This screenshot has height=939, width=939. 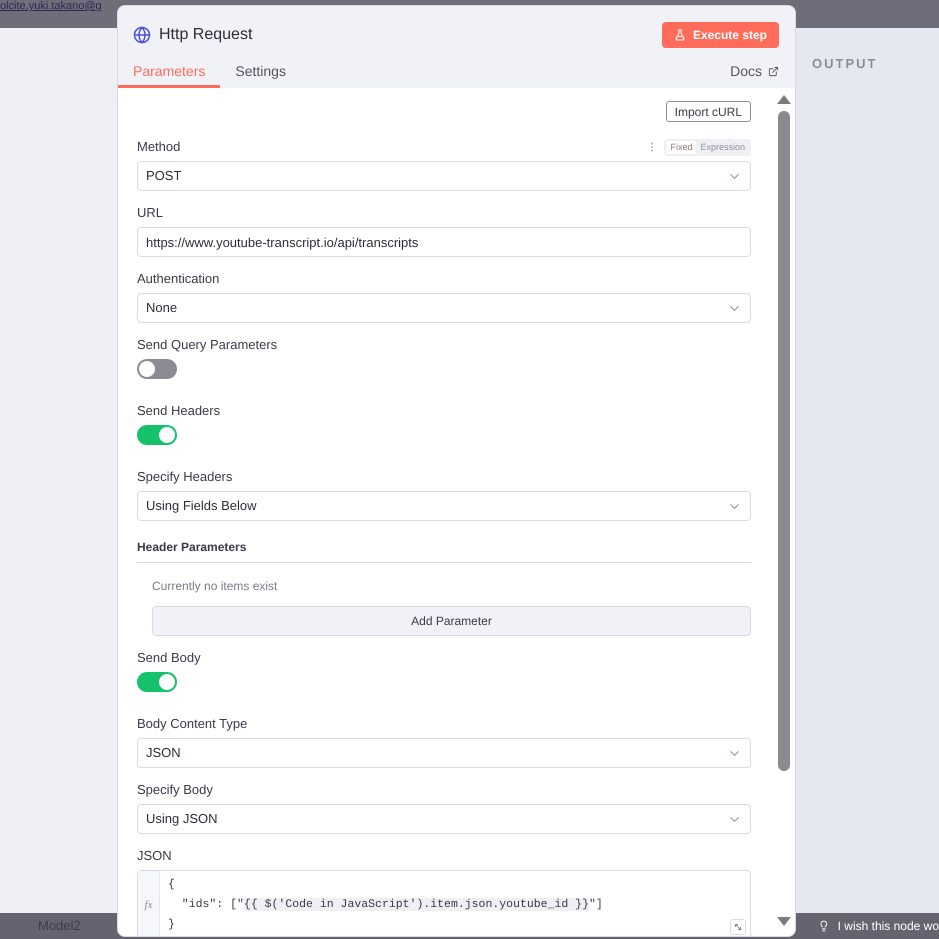 I want to click on lightbulb-icon, so click(x=824, y=926).